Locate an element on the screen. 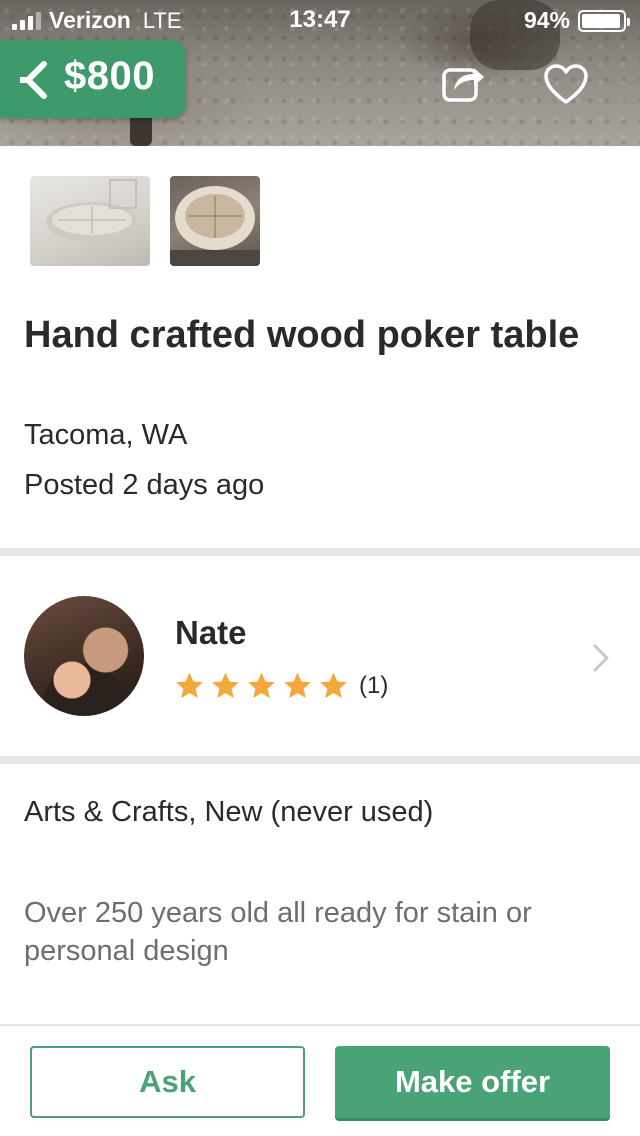  listing-price: $800 is located at coordinates (109, 76).